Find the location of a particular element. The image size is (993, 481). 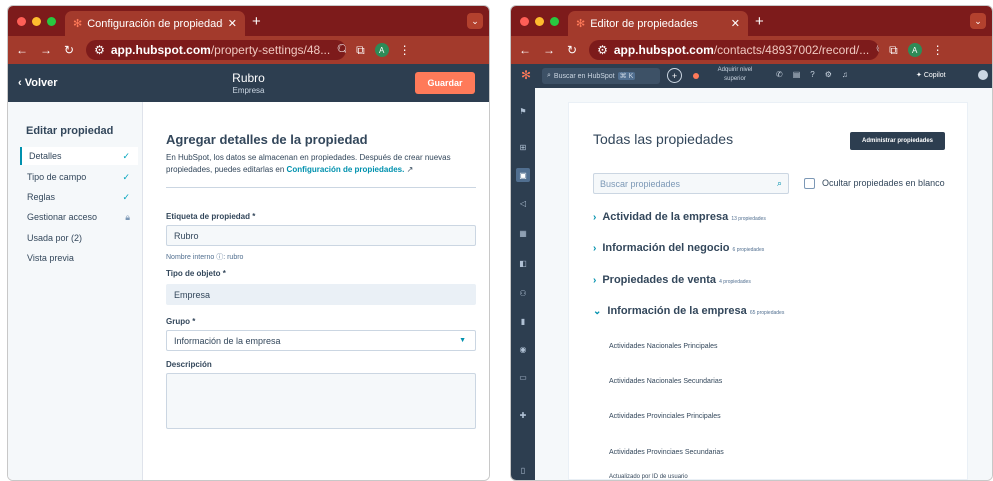

property-item: Actividades Provinciales Principales is located at coordinates (665, 416).